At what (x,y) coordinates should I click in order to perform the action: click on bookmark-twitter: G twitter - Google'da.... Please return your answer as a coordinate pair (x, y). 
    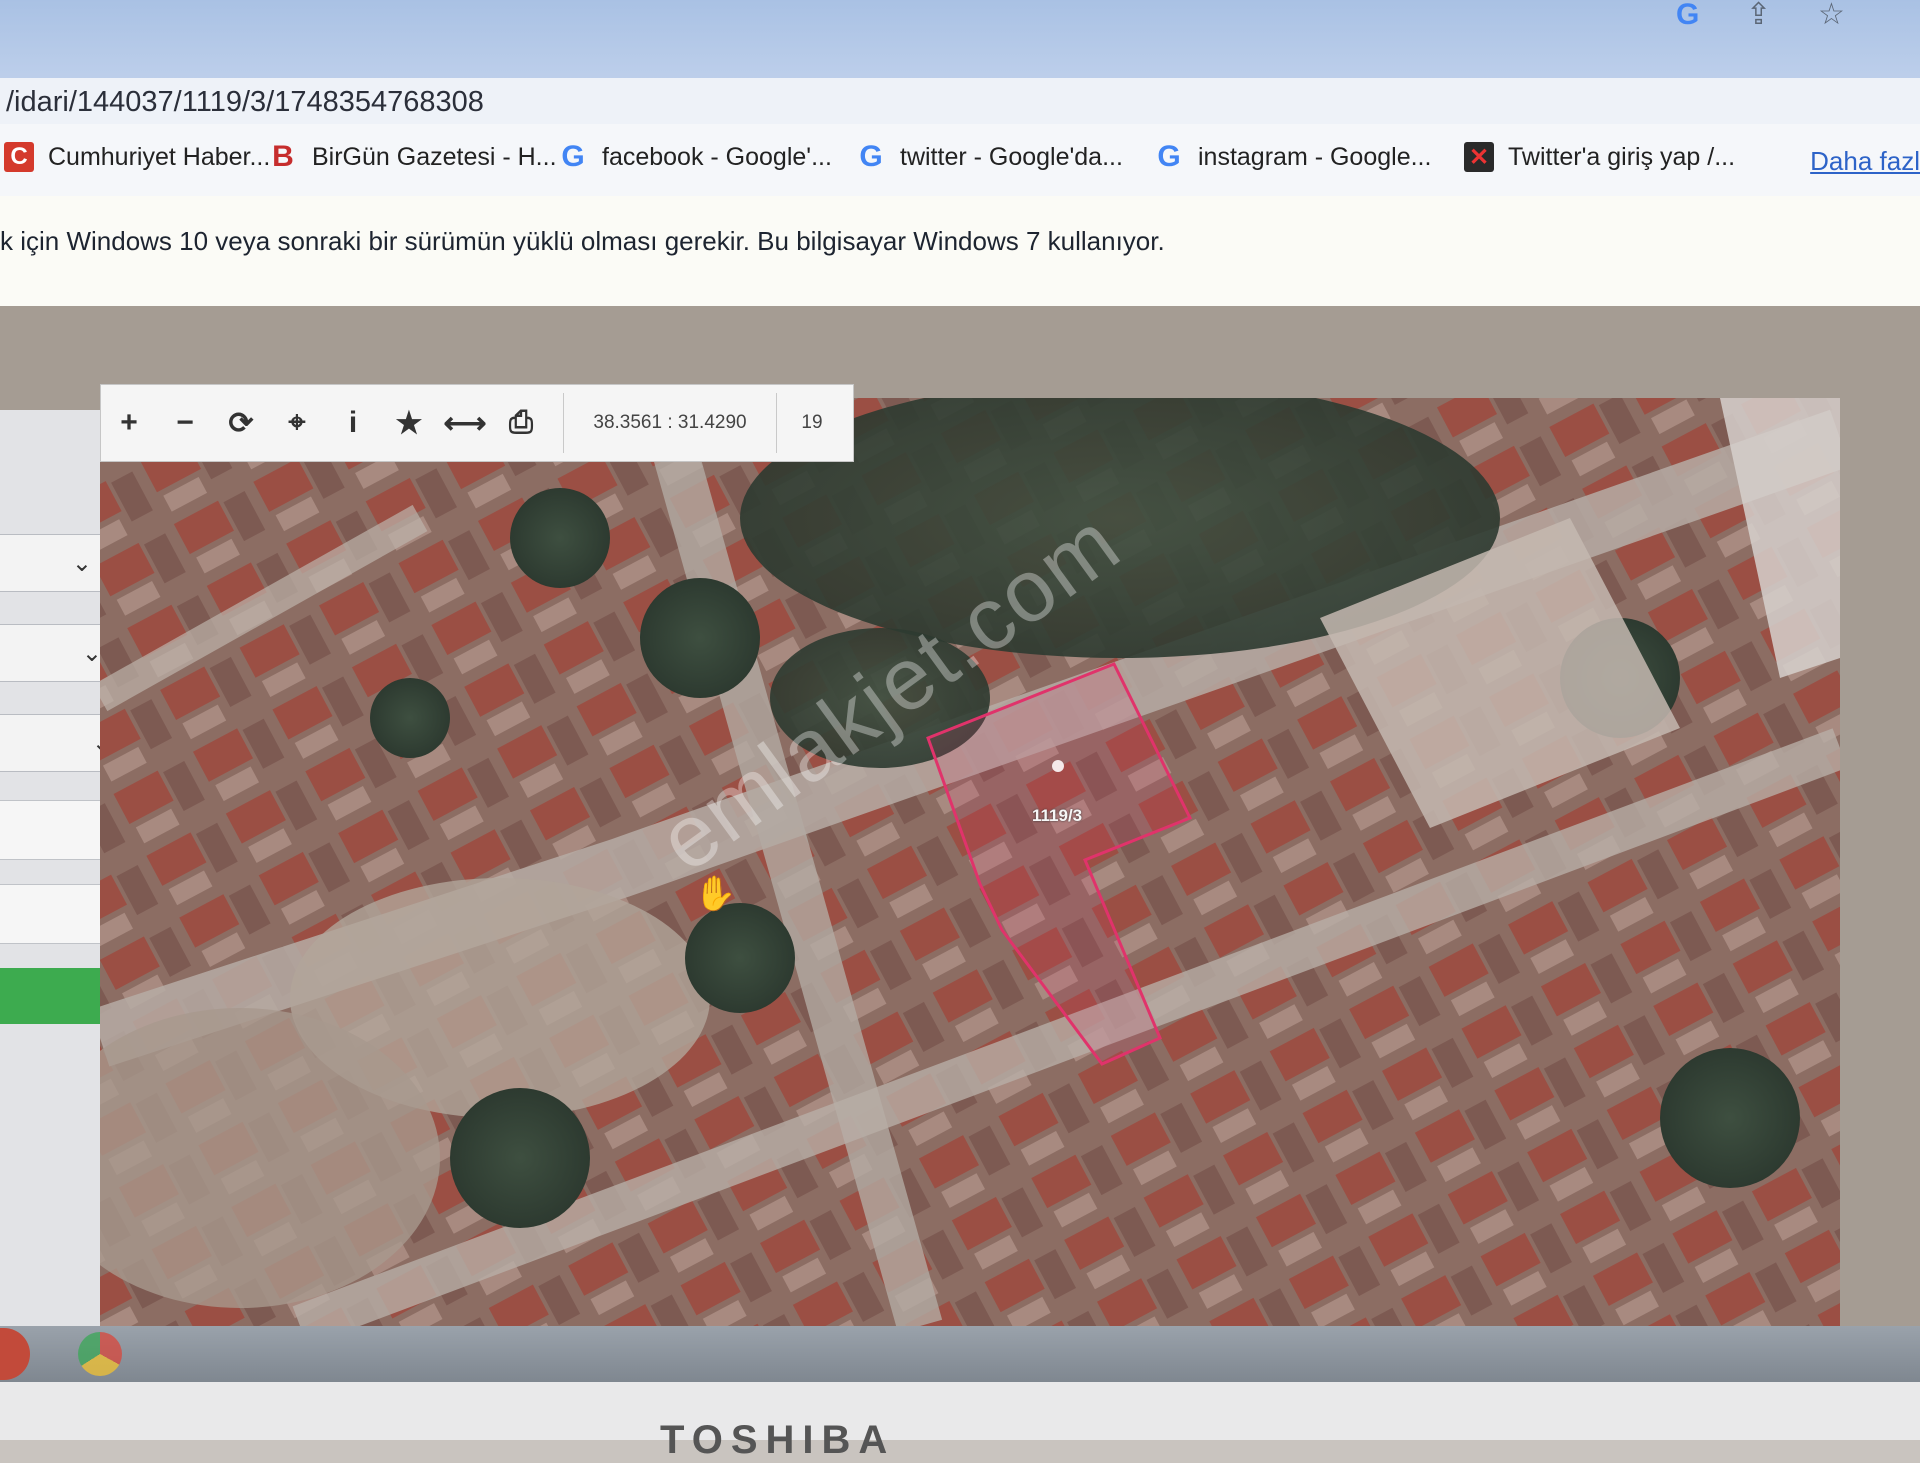
    Looking at the image, I should click on (989, 156).